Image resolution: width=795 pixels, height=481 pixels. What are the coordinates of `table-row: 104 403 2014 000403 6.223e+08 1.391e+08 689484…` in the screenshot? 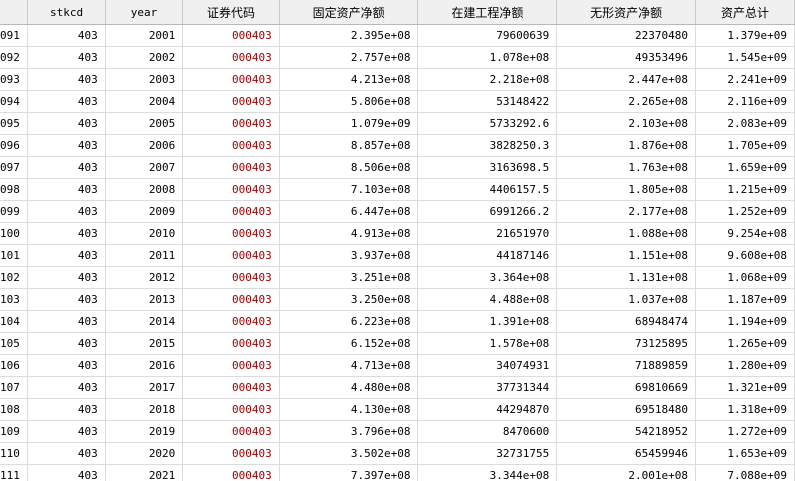 It's located at (397, 321).